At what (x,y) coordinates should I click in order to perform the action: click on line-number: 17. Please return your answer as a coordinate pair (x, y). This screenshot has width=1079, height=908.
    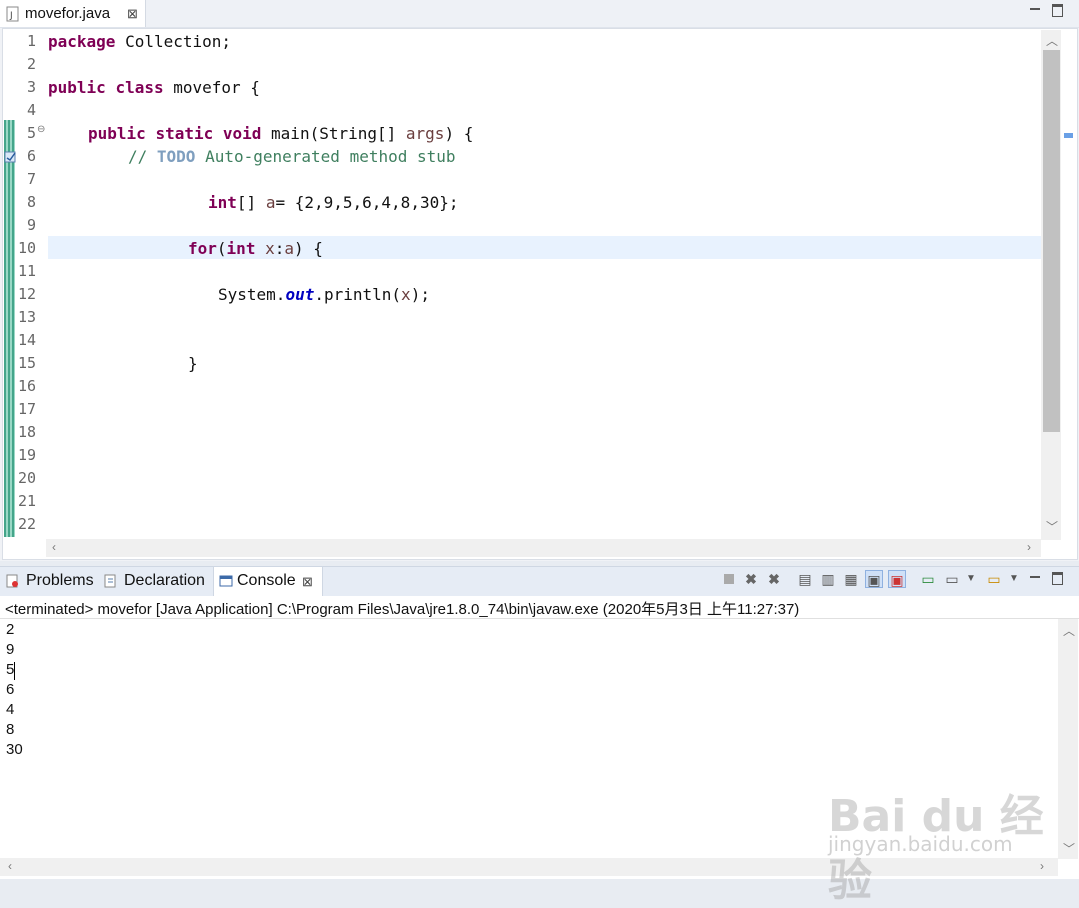
    Looking at the image, I should click on (26, 409).